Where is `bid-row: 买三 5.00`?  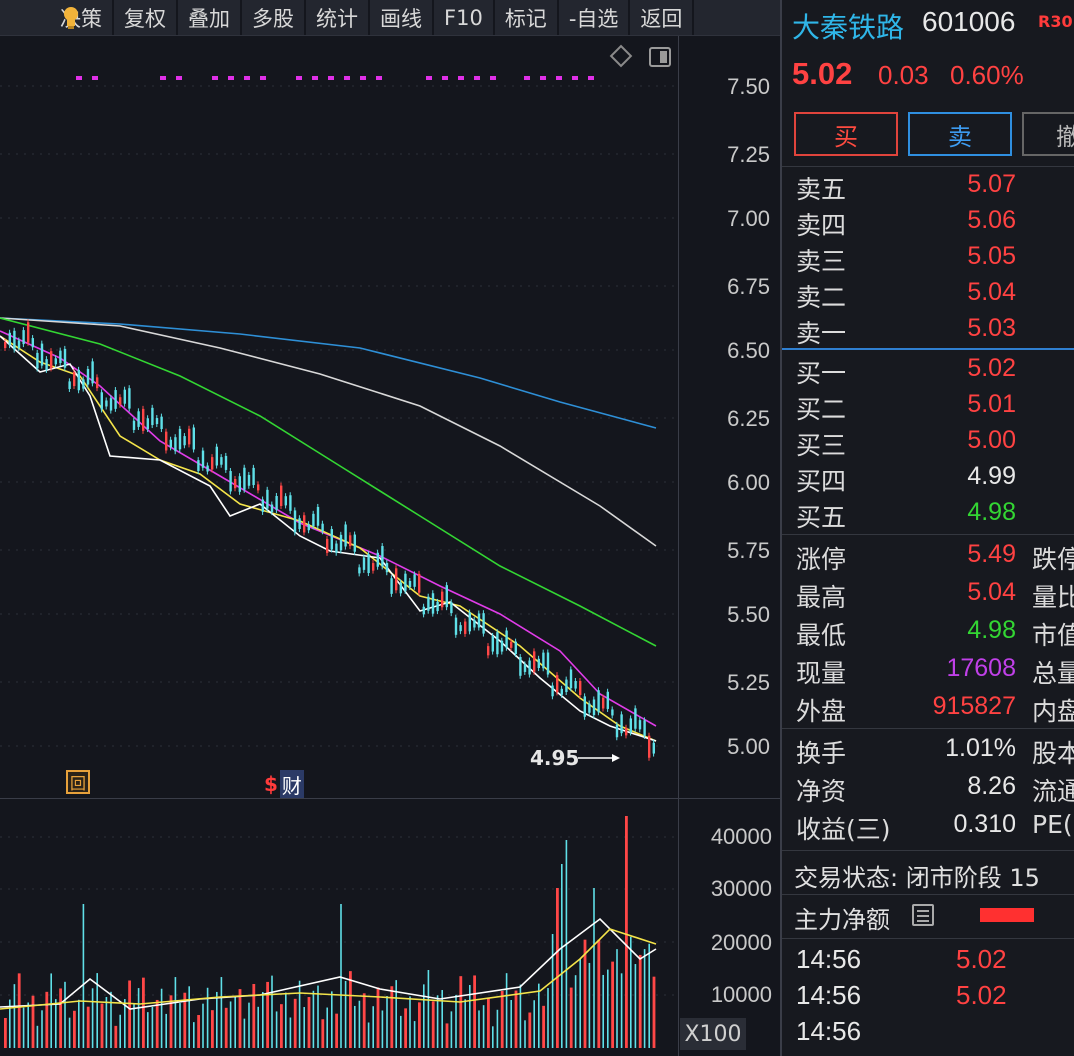 bid-row: 买三 5.00 is located at coordinates (935, 442).